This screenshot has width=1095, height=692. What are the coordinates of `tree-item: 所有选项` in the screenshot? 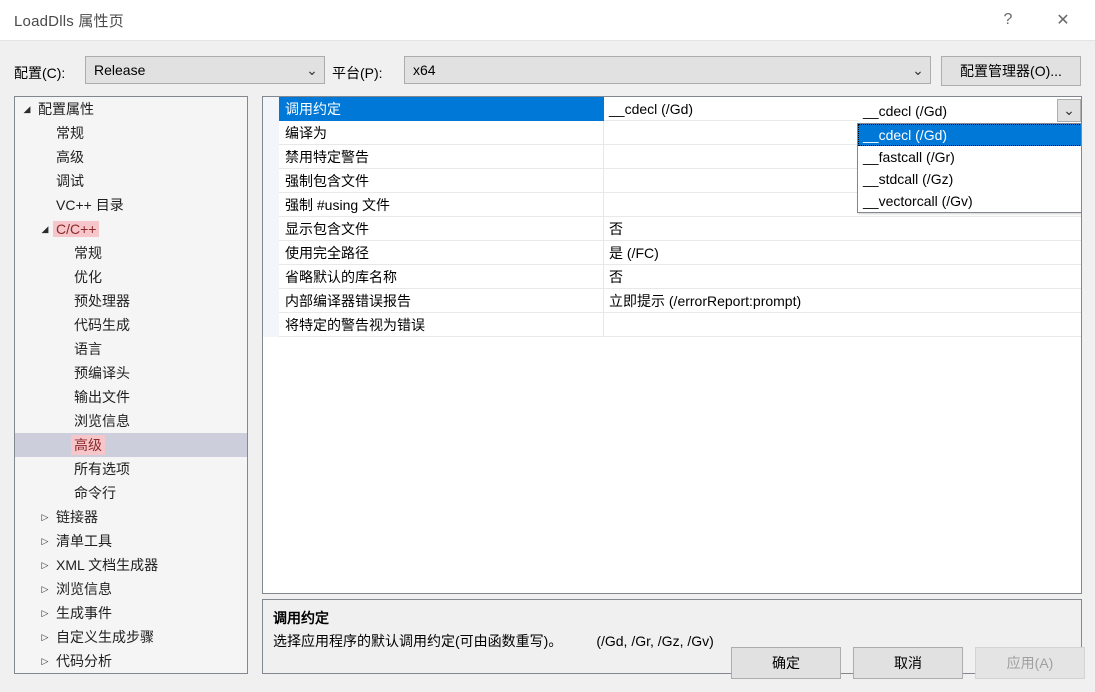 It's located at (131, 469).